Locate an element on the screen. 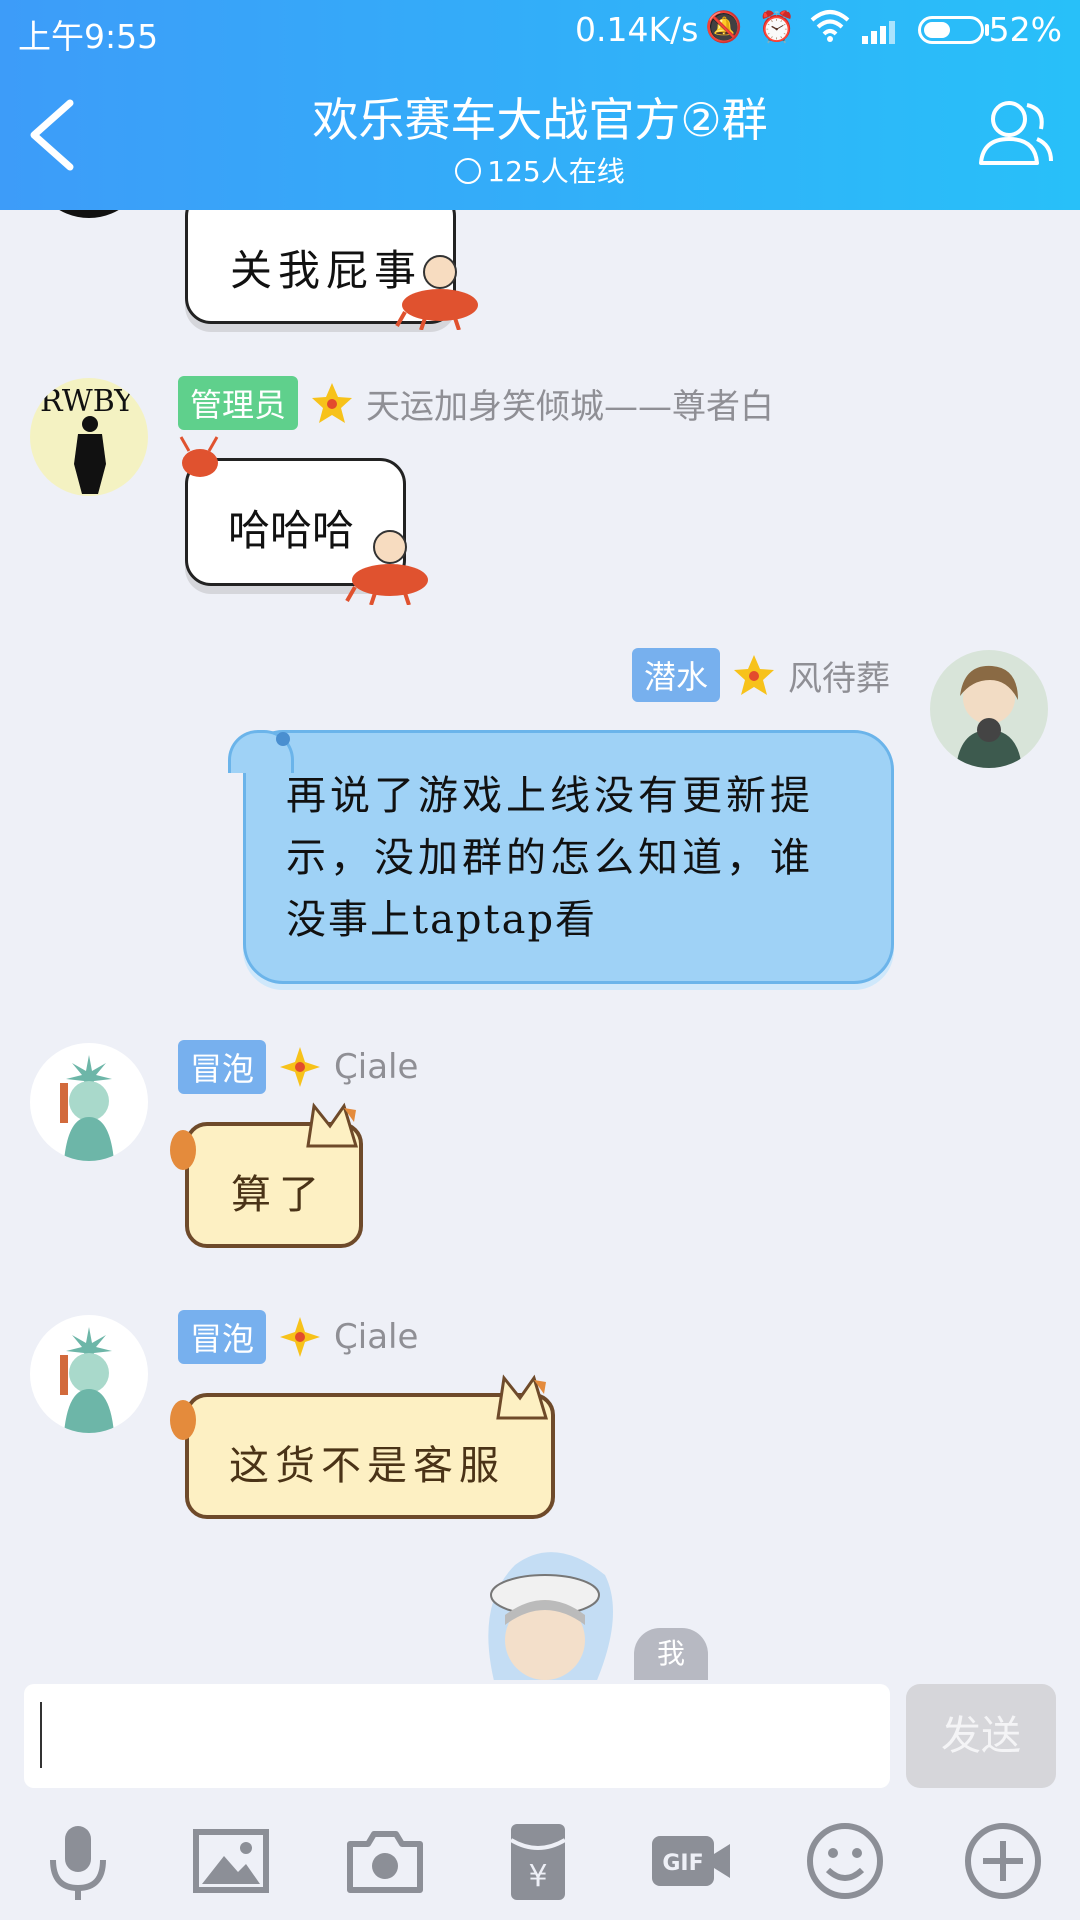 Image resolution: width=1080 pixels, height=1920 pixels. image-icon is located at coordinates (231, 1861).